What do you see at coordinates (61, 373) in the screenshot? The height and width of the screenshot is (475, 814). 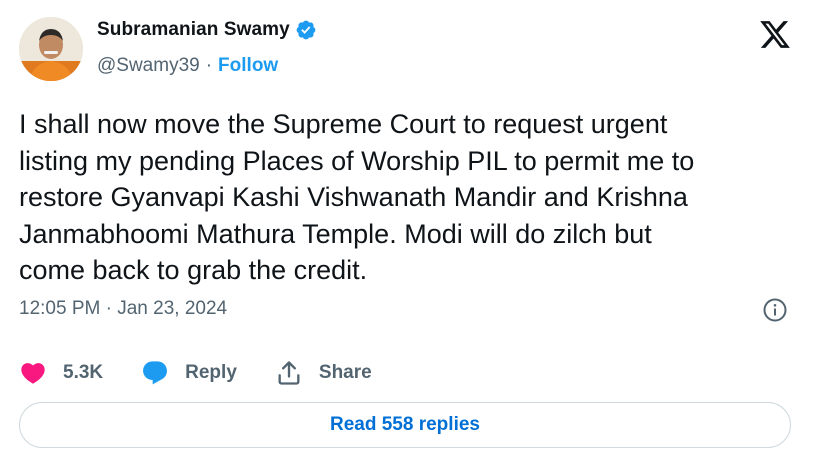 I see `like-button: 5.3K` at bounding box center [61, 373].